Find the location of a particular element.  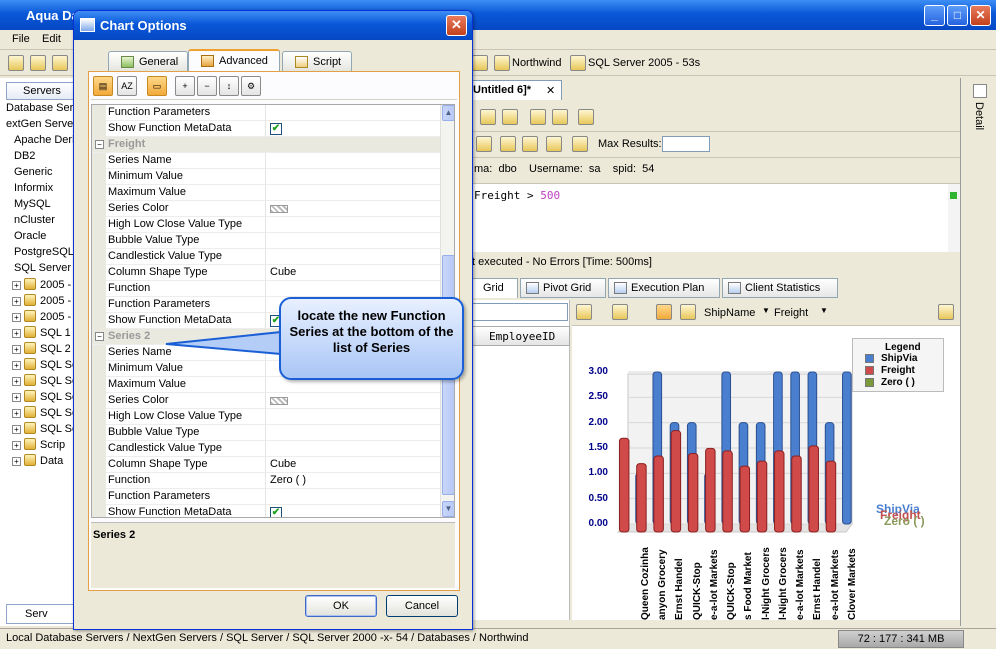

property-row: Bubble Value Type is located at coordinates (266, 433).